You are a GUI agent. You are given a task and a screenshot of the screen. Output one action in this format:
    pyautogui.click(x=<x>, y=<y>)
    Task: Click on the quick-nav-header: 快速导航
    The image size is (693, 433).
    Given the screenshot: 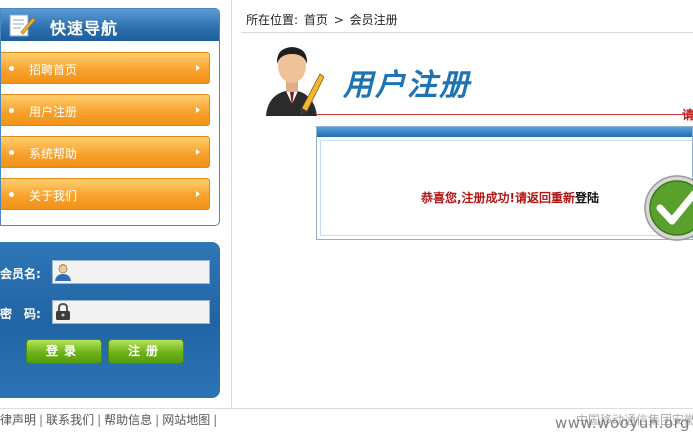 What is the action you would take?
    pyautogui.click(x=110, y=25)
    